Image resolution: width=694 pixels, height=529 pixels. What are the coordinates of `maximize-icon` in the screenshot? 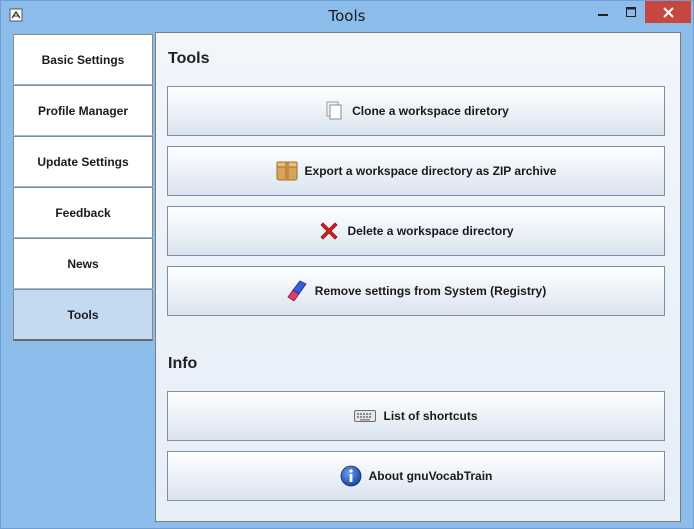 It's located at (631, 12).